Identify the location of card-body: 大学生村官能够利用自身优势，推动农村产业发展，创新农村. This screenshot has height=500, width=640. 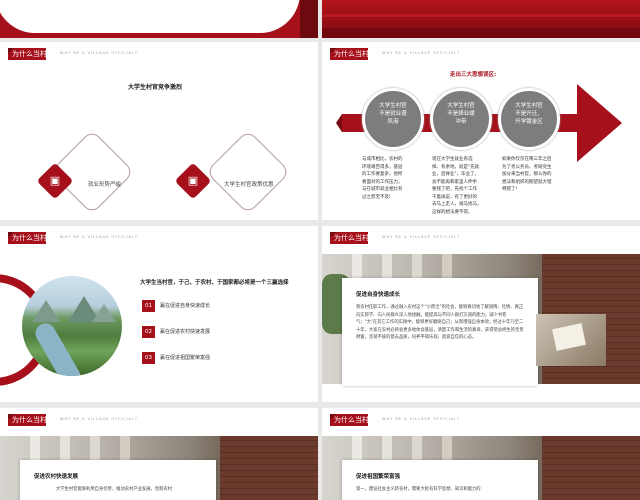
(114, 489).